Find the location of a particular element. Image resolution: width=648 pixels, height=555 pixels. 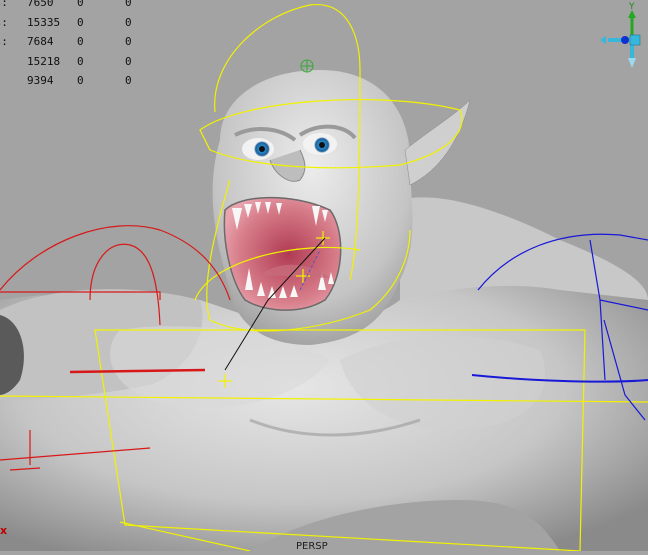

right-eye is located at coordinates (320, 144).